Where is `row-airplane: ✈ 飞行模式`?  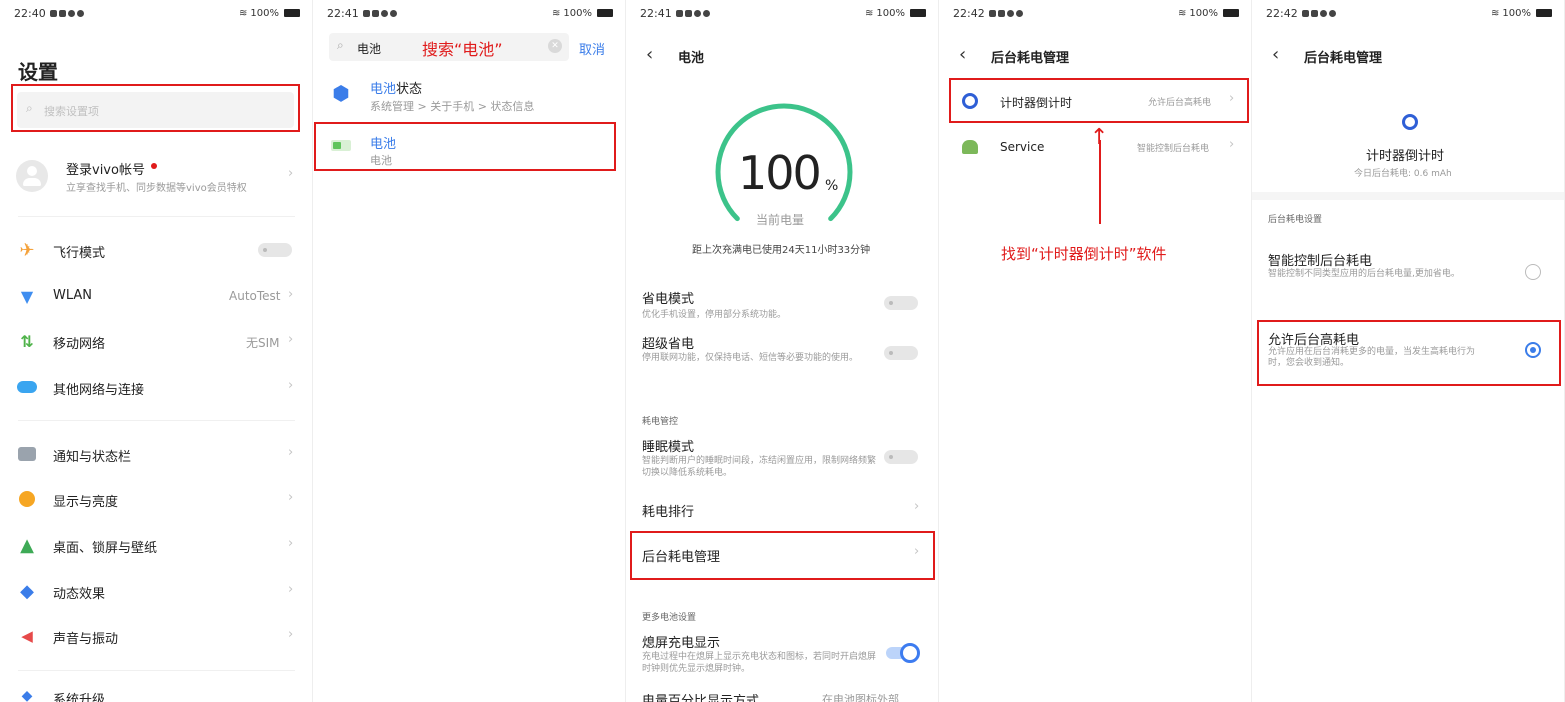 row-airplane: ✈ 飞行模式 is located at coordinates (156, 250).